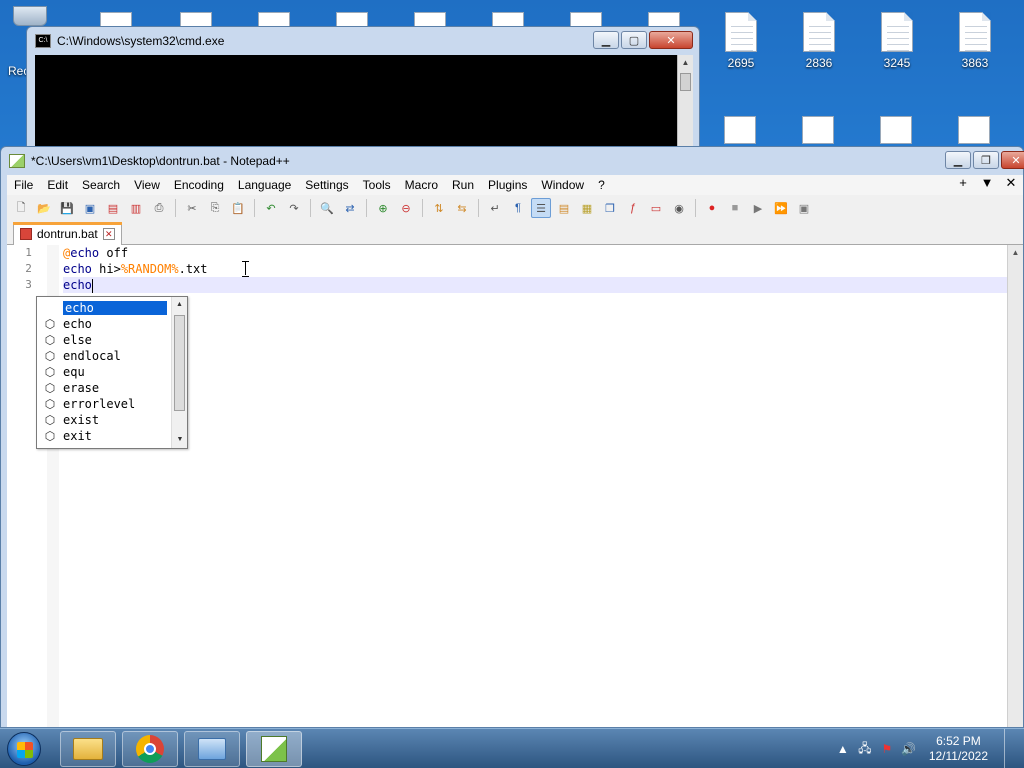 The image size is (1024, 768). Describe the element at coordinates (406, 208) in the screenshot. I see `zoom-out-icon: ⊖` at that location.